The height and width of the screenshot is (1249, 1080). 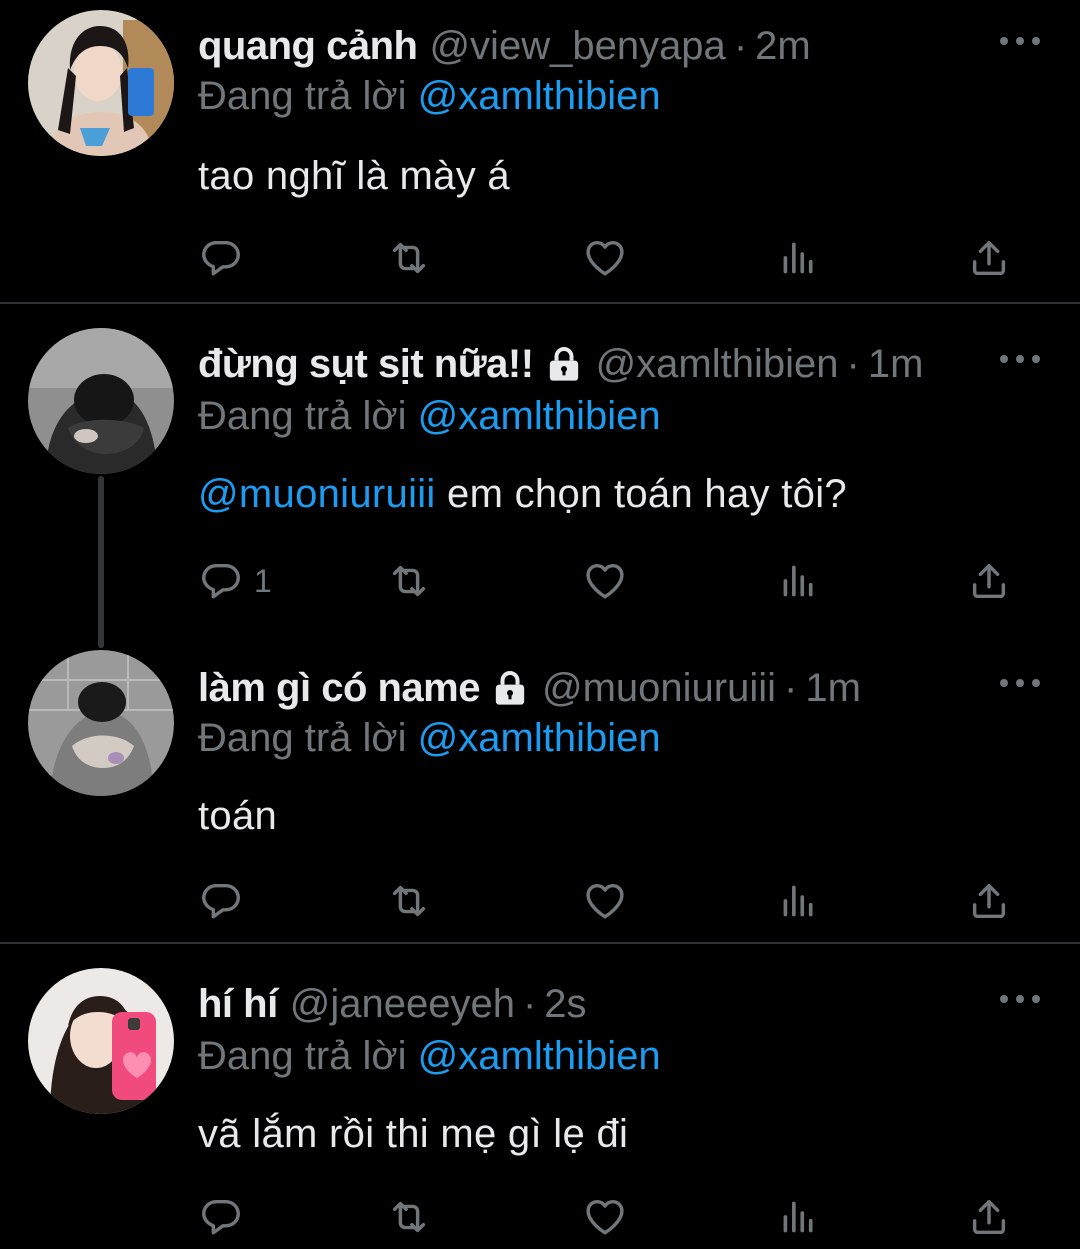 I want to click on tweet-header: hí hí @janeeeyeh · 2s, so click(x=594, y=1004).